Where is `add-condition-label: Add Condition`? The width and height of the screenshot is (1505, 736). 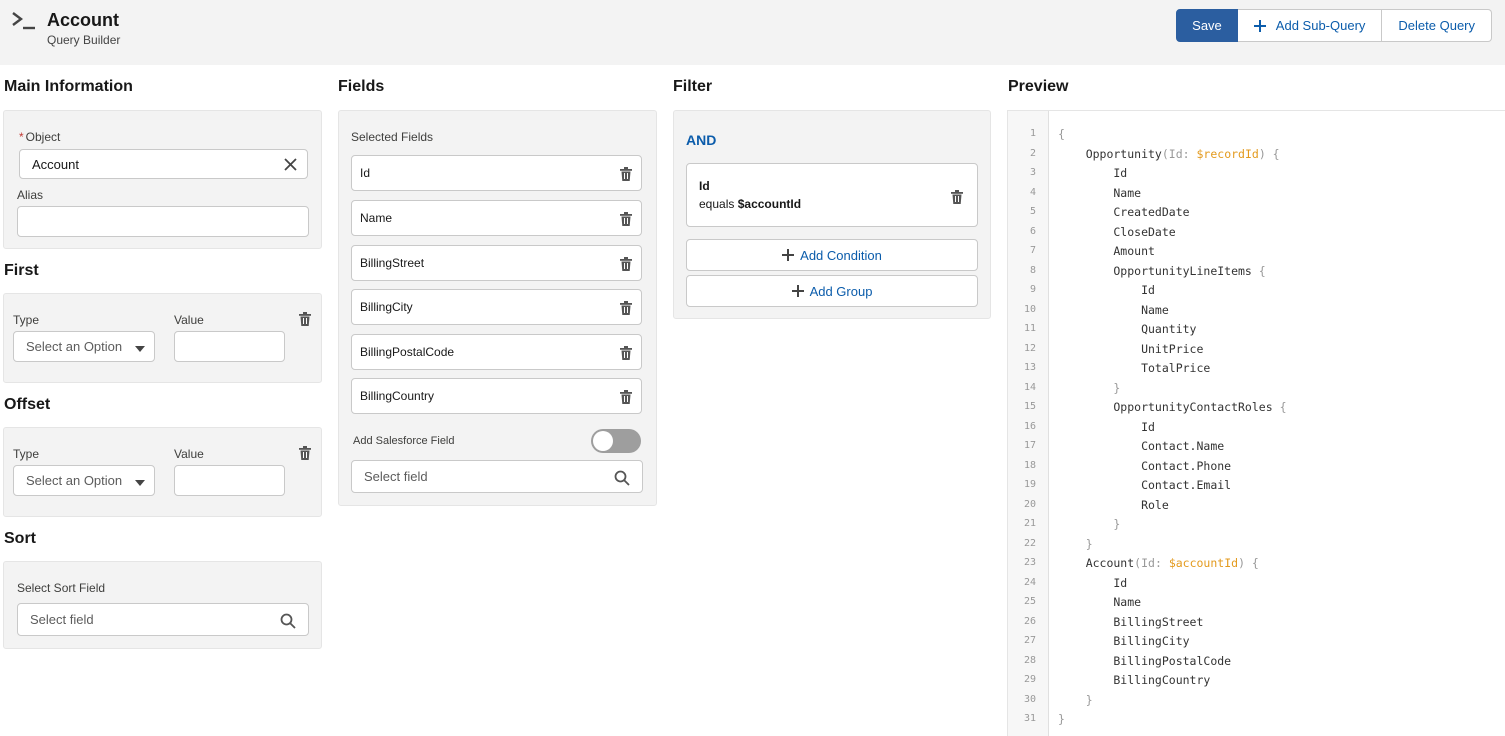
add-condition-label: Add Condition is located at coordinates (841, 255).